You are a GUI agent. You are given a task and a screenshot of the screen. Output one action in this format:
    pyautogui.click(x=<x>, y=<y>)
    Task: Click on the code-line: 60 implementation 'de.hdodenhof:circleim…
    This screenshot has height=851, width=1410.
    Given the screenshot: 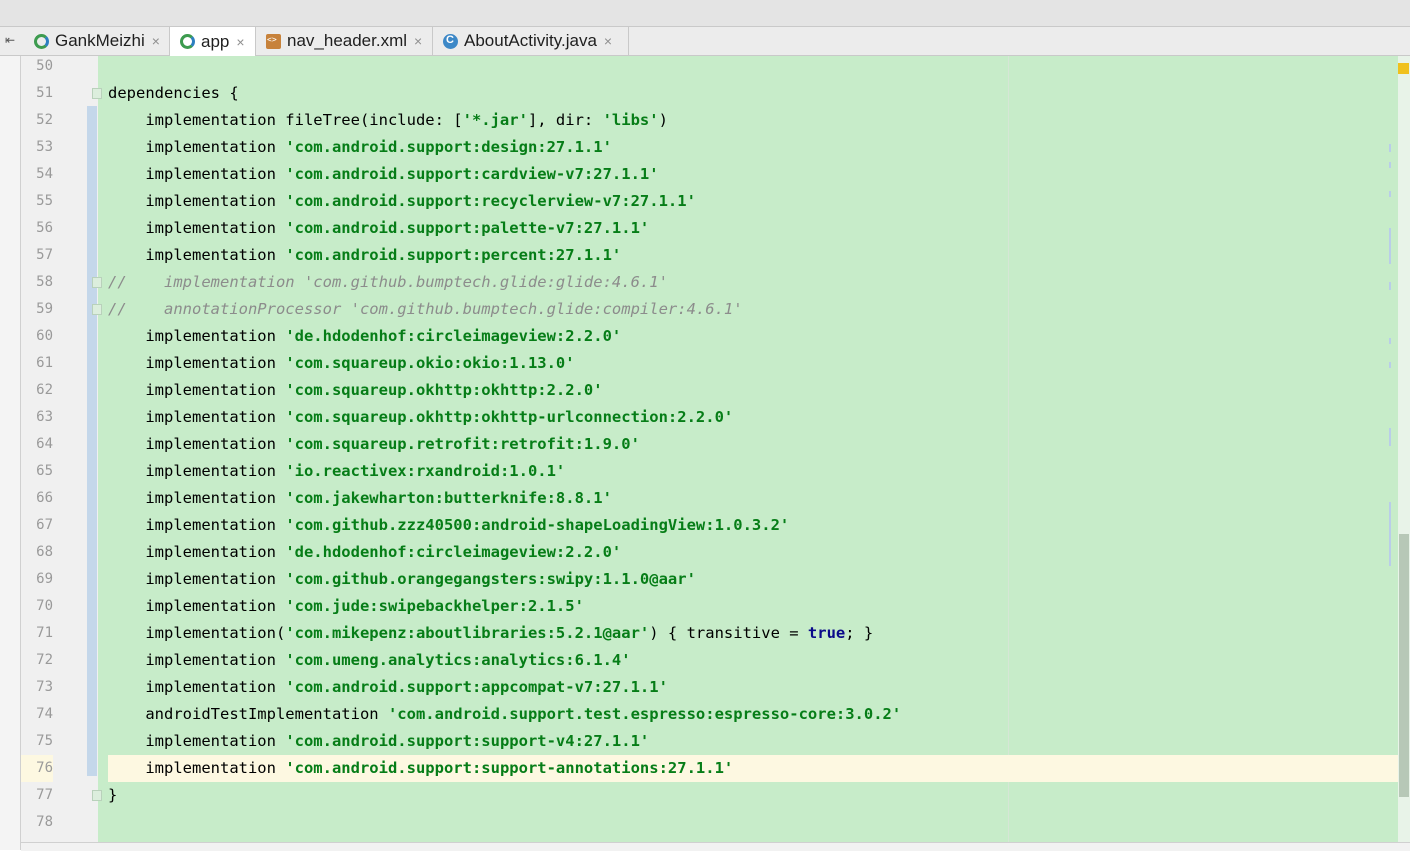 What is the action you would take?
    pyautogui.click(x=715, y=336)
    